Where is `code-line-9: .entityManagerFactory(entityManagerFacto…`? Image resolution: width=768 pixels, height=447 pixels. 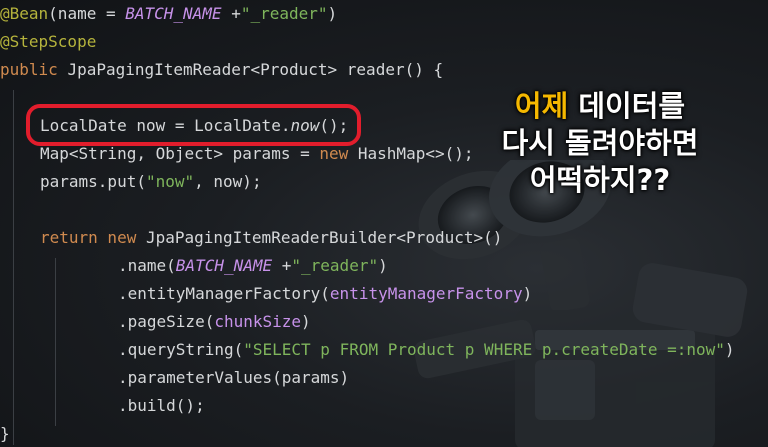
code-line-9: .entityManagerFactory(entityManagerFacto… is located at coordinates (325, 293).